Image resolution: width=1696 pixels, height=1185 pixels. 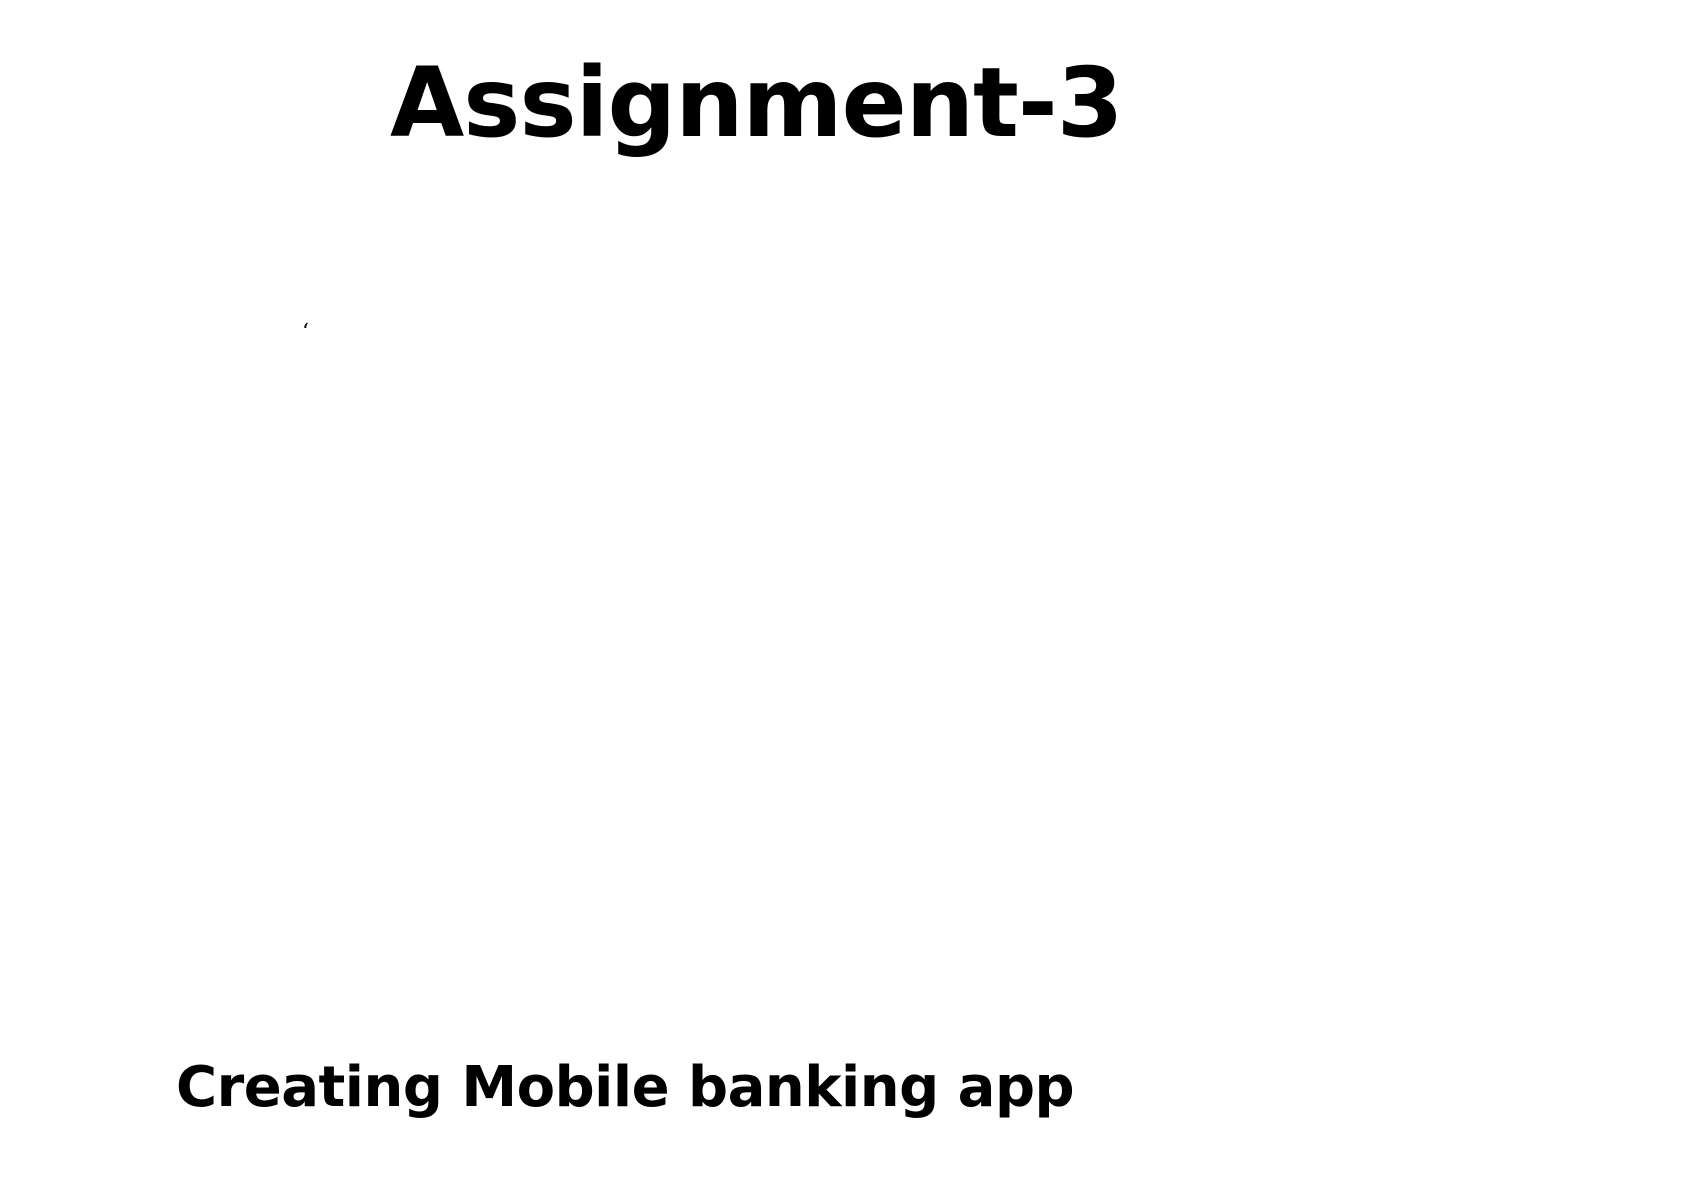 What do you see at coordinates (757, 103) in the screenshot?
I see `slide-title: Assignment-3` at bounding box center [757, 103].